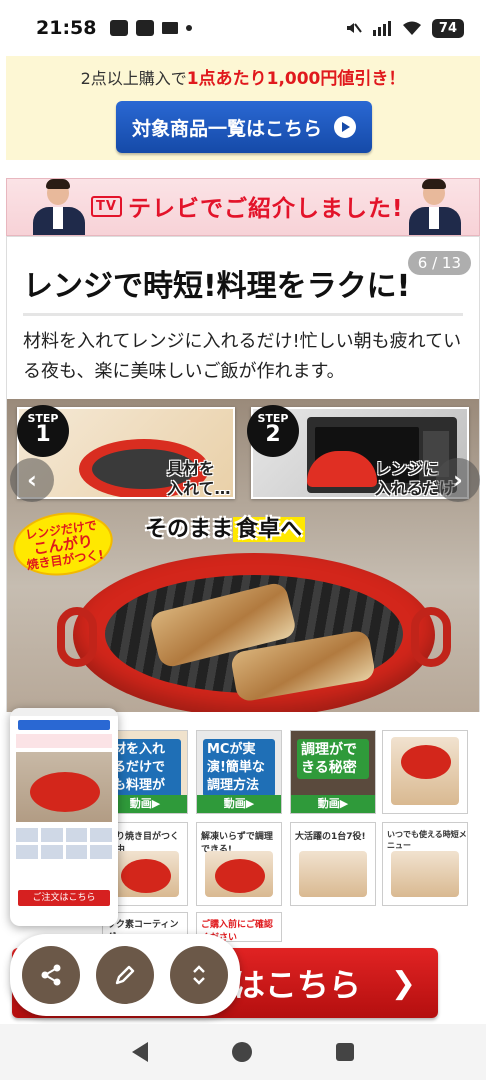  What do you see at coordinates (403, 983) in the screenshot?
I see `chevron-right-icon: ❯` at bounding box center [403, 983].